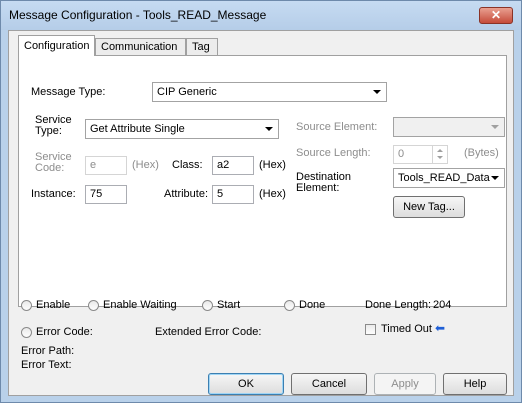 Image resolution: width=522 pixels, height=403 pixels. Describe the element at coordinates (140, 305) in the screenshot. I see `enable-waiting-label: Enable Waiting` at that location.